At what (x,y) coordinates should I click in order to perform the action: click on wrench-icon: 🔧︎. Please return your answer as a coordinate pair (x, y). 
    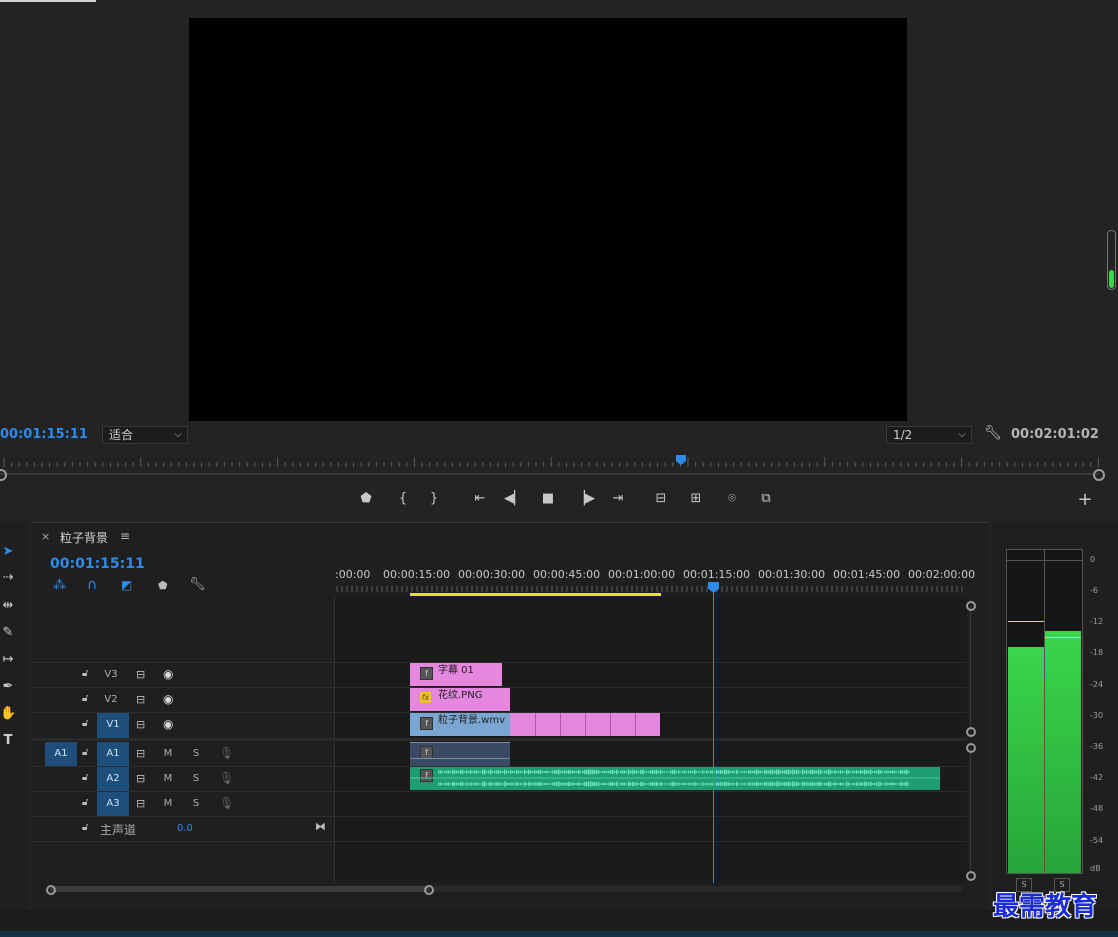
    Looking at the image, I should click on (993, 434).